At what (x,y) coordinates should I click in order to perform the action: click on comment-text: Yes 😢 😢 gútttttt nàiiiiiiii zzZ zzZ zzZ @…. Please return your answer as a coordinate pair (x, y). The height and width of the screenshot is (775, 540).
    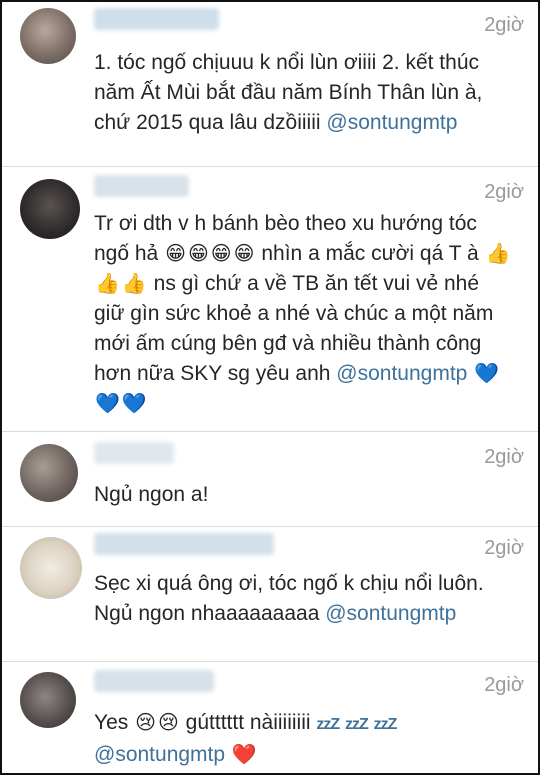
    Looking at the image, I should click on (304, 739).